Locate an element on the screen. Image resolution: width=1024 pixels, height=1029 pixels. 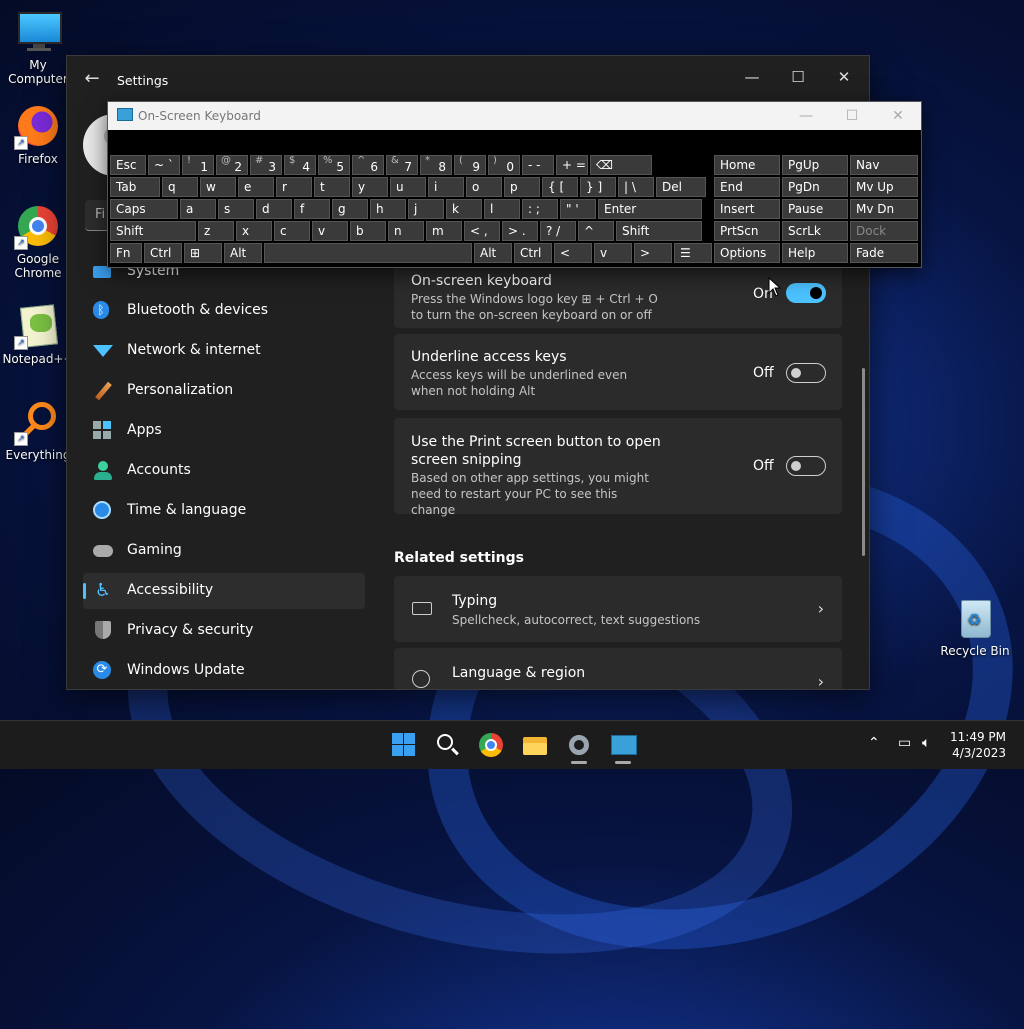
sidebar-item-gaming: Gaming is located at coordinates (224, 551).